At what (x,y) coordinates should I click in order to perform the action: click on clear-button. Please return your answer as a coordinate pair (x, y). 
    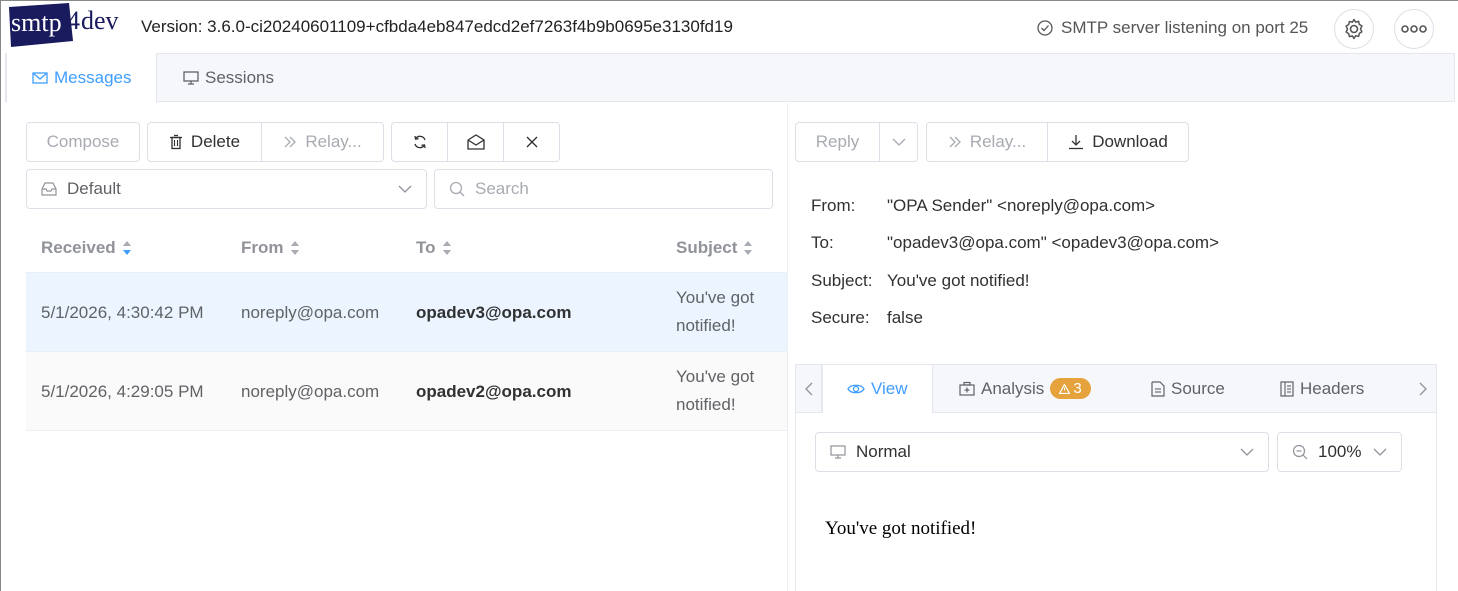
    Looking at the image, I should click on (531, 142).